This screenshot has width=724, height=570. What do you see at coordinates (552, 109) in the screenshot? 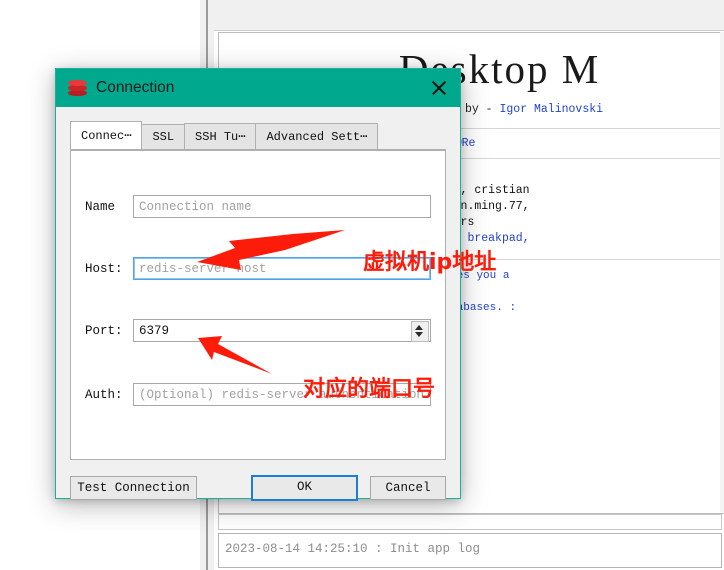
I see `developer-link: Igor Malinovski` at bounding box center [552, 109].